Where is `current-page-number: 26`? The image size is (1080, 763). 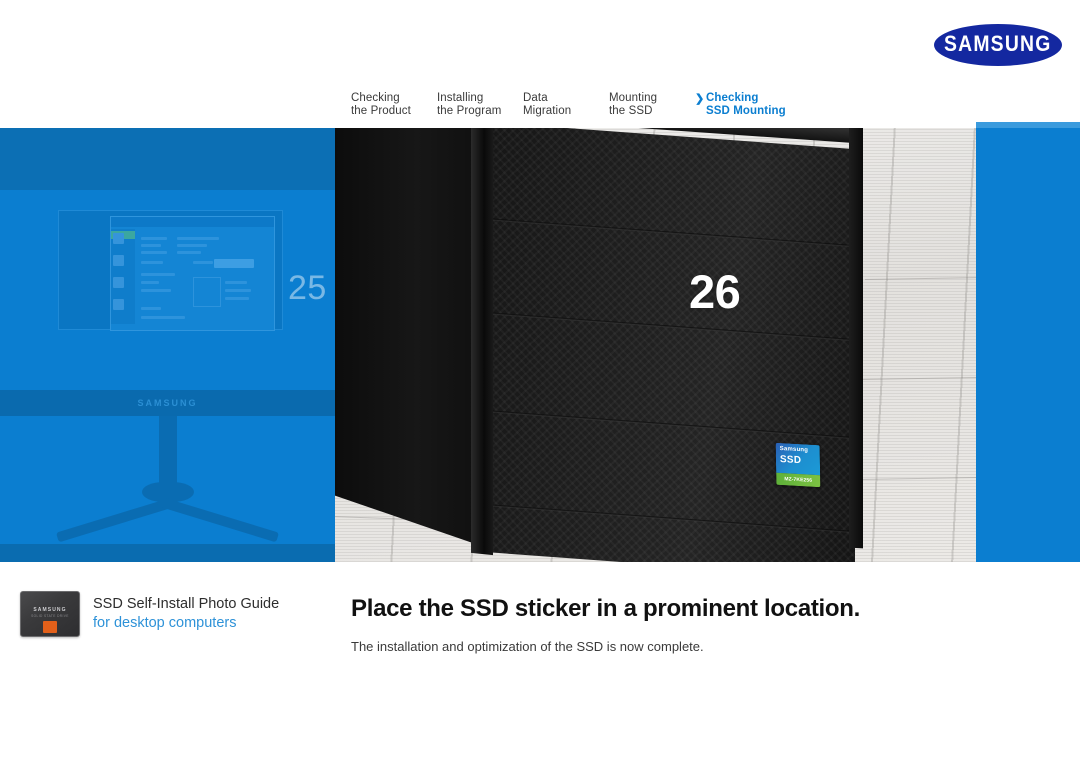 current-page-number: 26 is located at coordinates (715, 291).